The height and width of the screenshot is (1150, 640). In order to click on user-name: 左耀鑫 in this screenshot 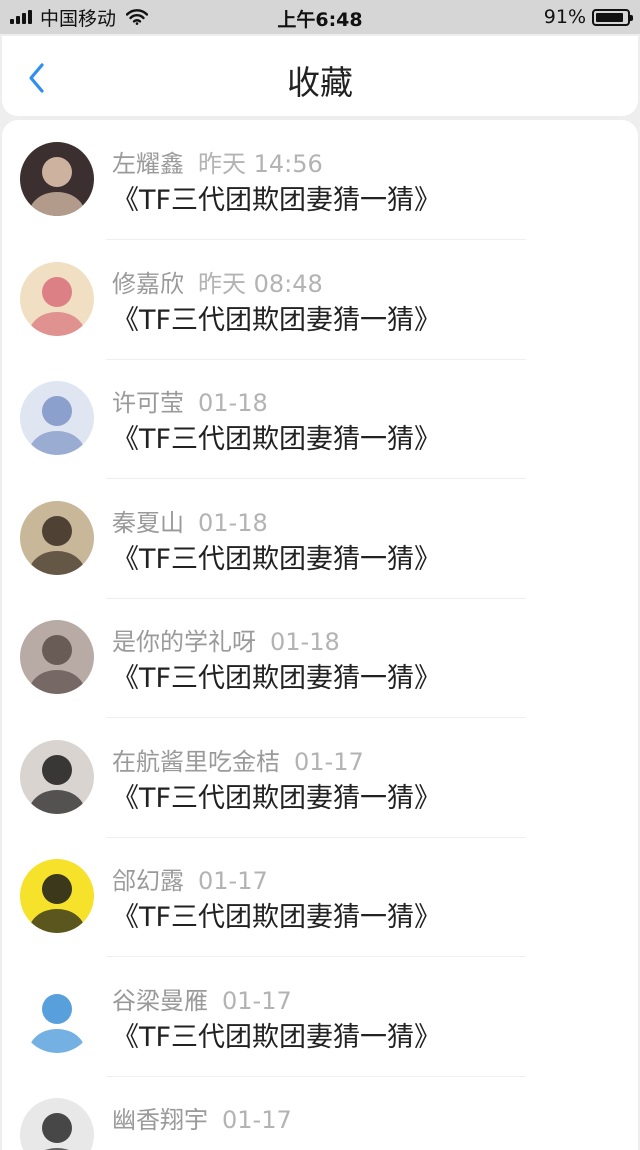, I will do `click(148, 164)`.